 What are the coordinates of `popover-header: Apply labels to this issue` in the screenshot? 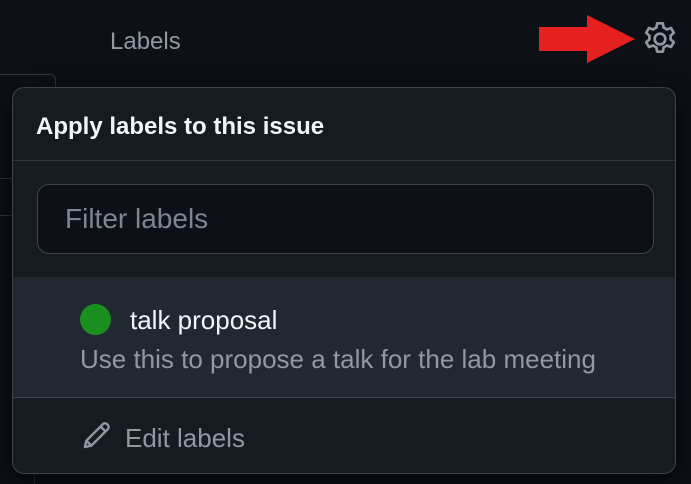 It's located at (344, 124).